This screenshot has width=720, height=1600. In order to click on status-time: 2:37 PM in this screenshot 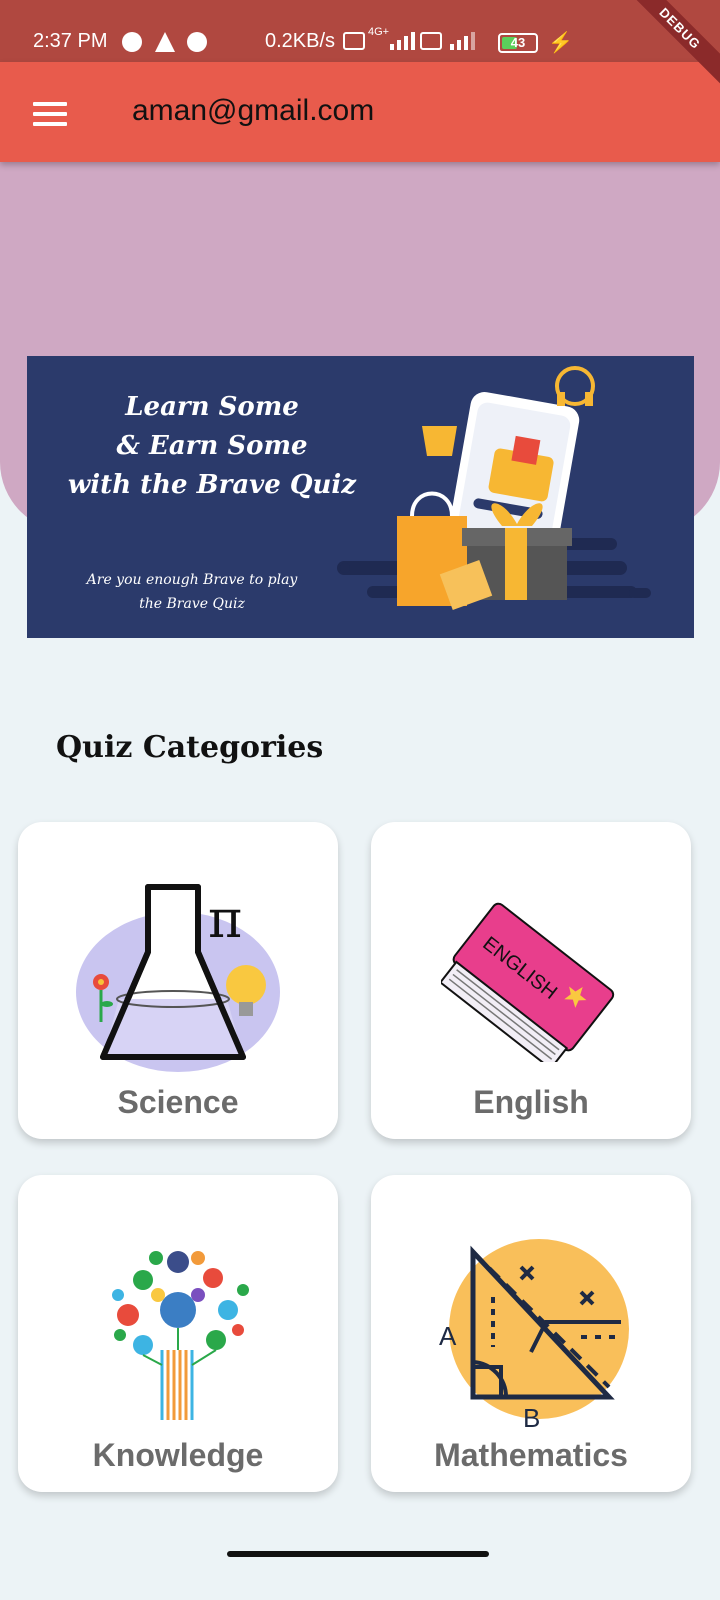, I will do `click(70, 41)`.